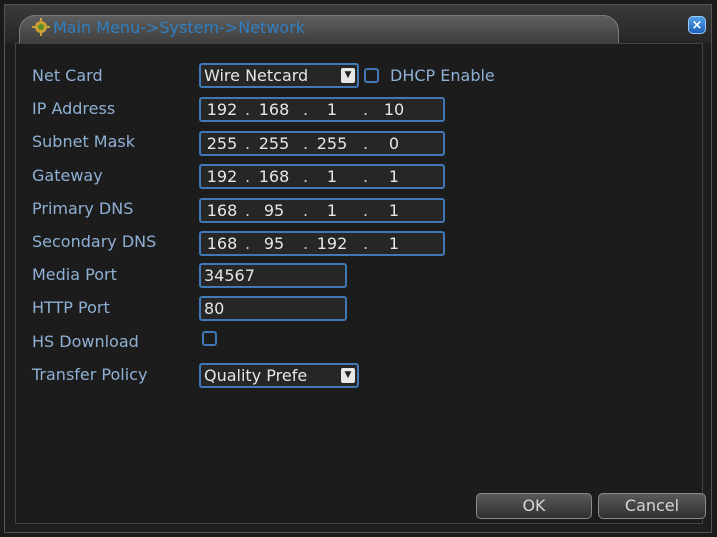 The image size is (717, 537). Describe the element at coordinates (85, 341) in the screenshot. I see `hs-download-label: HS Download` at that location.